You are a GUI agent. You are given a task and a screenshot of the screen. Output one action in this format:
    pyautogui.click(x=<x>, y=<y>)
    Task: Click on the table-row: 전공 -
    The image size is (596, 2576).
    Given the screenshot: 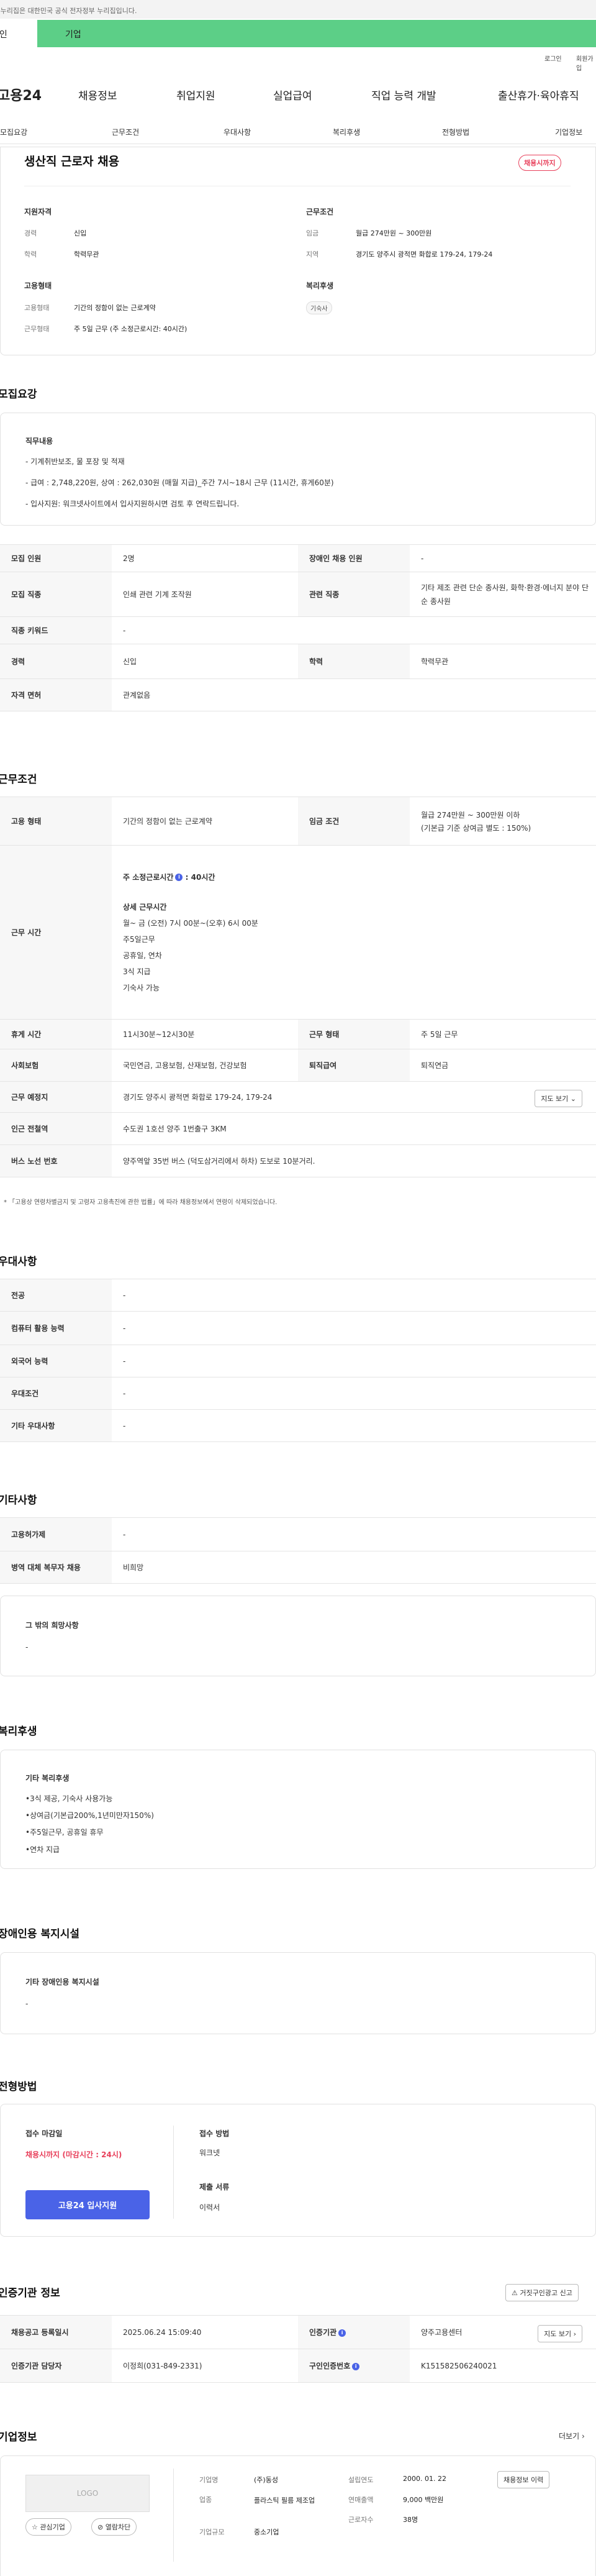 What is the action you would take?
    pyautogui.click(x=298, y=1295)
    